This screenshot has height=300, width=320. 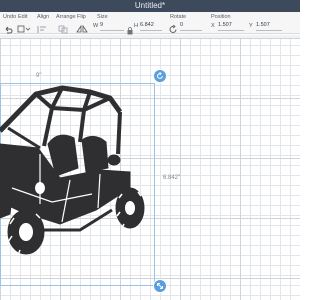 I want to click on height-field: 6.842, so click(x=151, y=26).